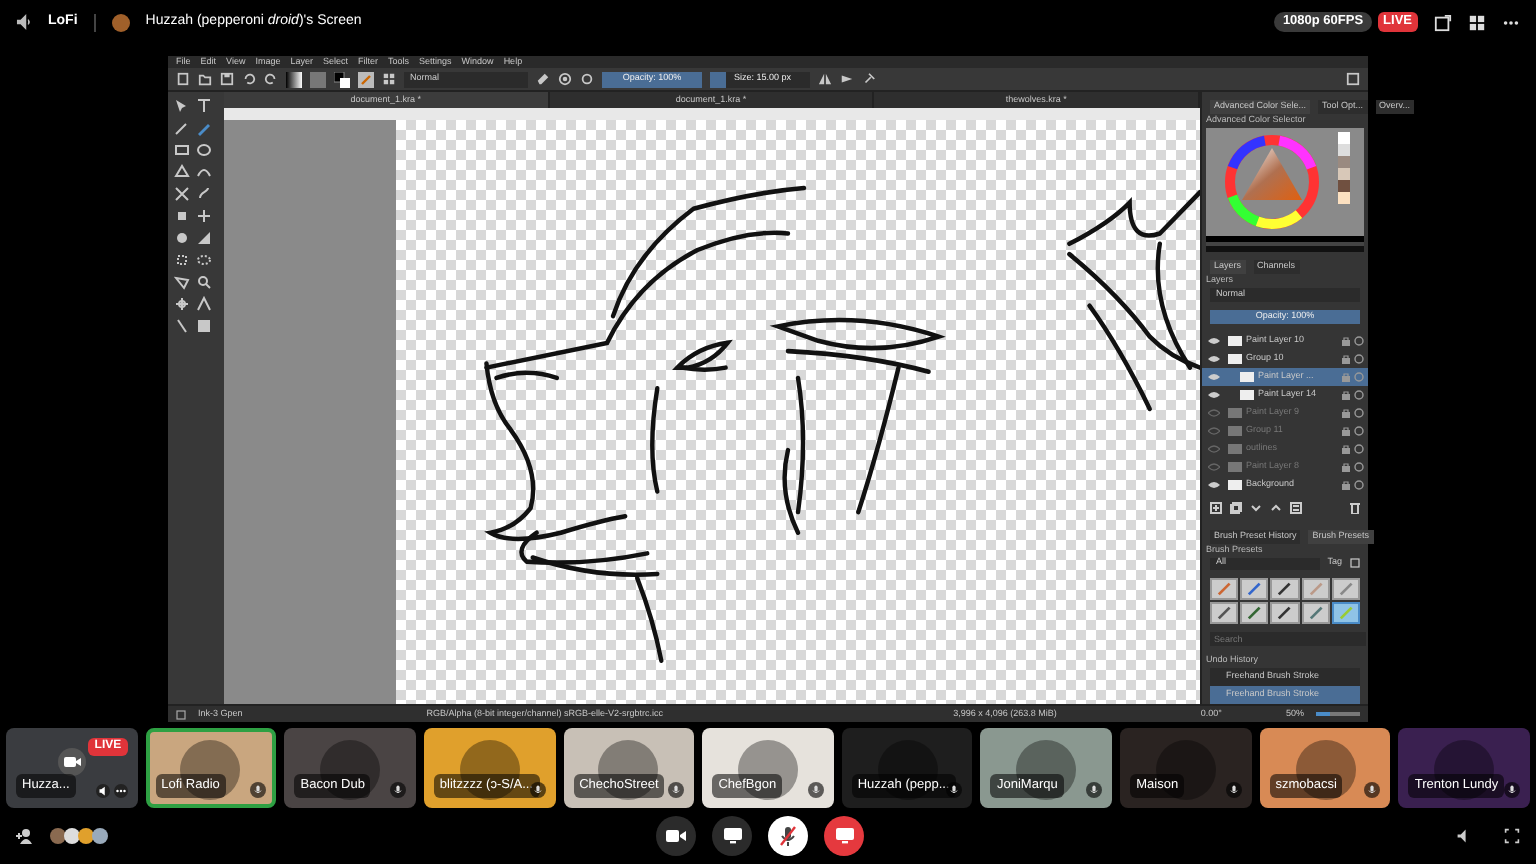 Image resolution: width=1536 pixels, height=864 pixels. What do you see at coordinates (366, 79) in the screenshot?
I see `brush-preset-icon` at bounding box center [366, 79].